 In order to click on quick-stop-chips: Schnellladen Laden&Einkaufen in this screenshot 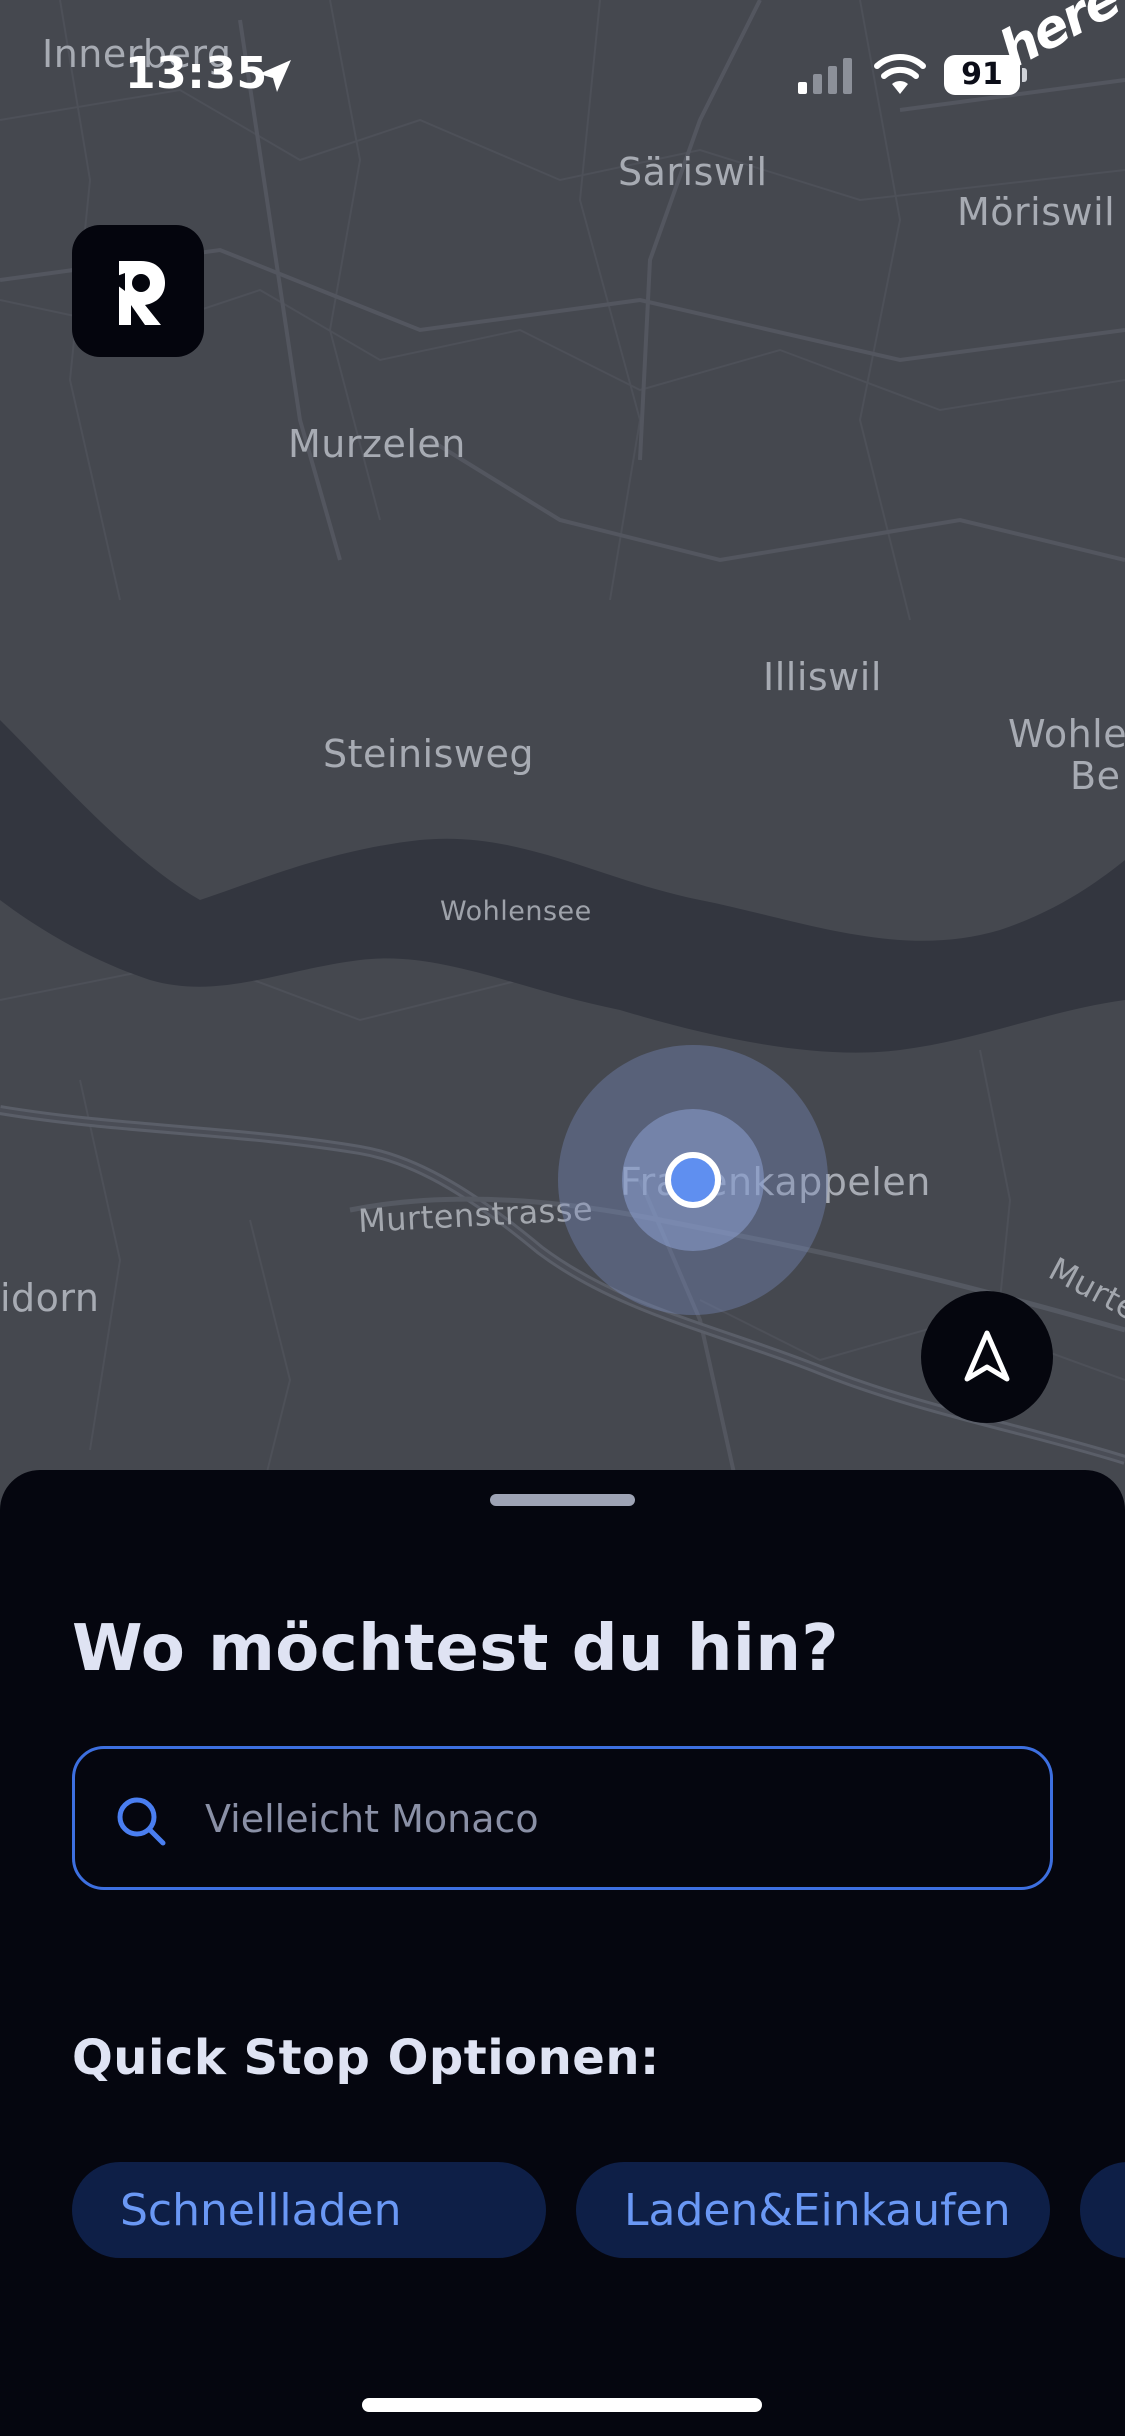, I will do `click(598, 2211)`.